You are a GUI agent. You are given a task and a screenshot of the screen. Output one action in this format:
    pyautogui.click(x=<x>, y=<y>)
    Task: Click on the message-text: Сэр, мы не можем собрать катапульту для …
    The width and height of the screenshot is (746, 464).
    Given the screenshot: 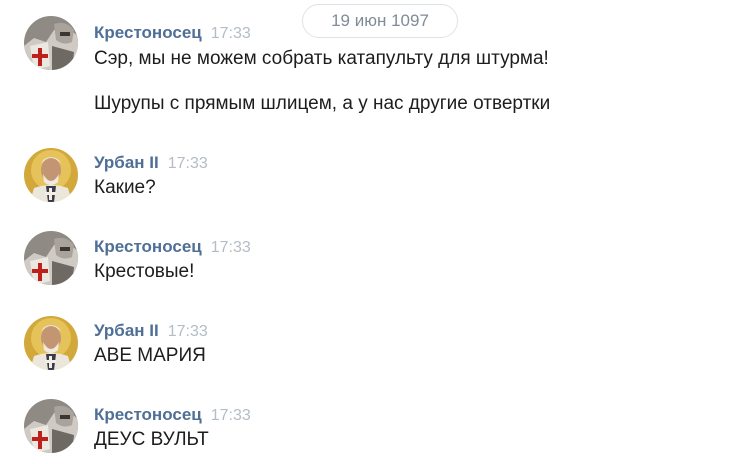 What is the action you would take?
    pyautogui.click(x=321, y=58)
    